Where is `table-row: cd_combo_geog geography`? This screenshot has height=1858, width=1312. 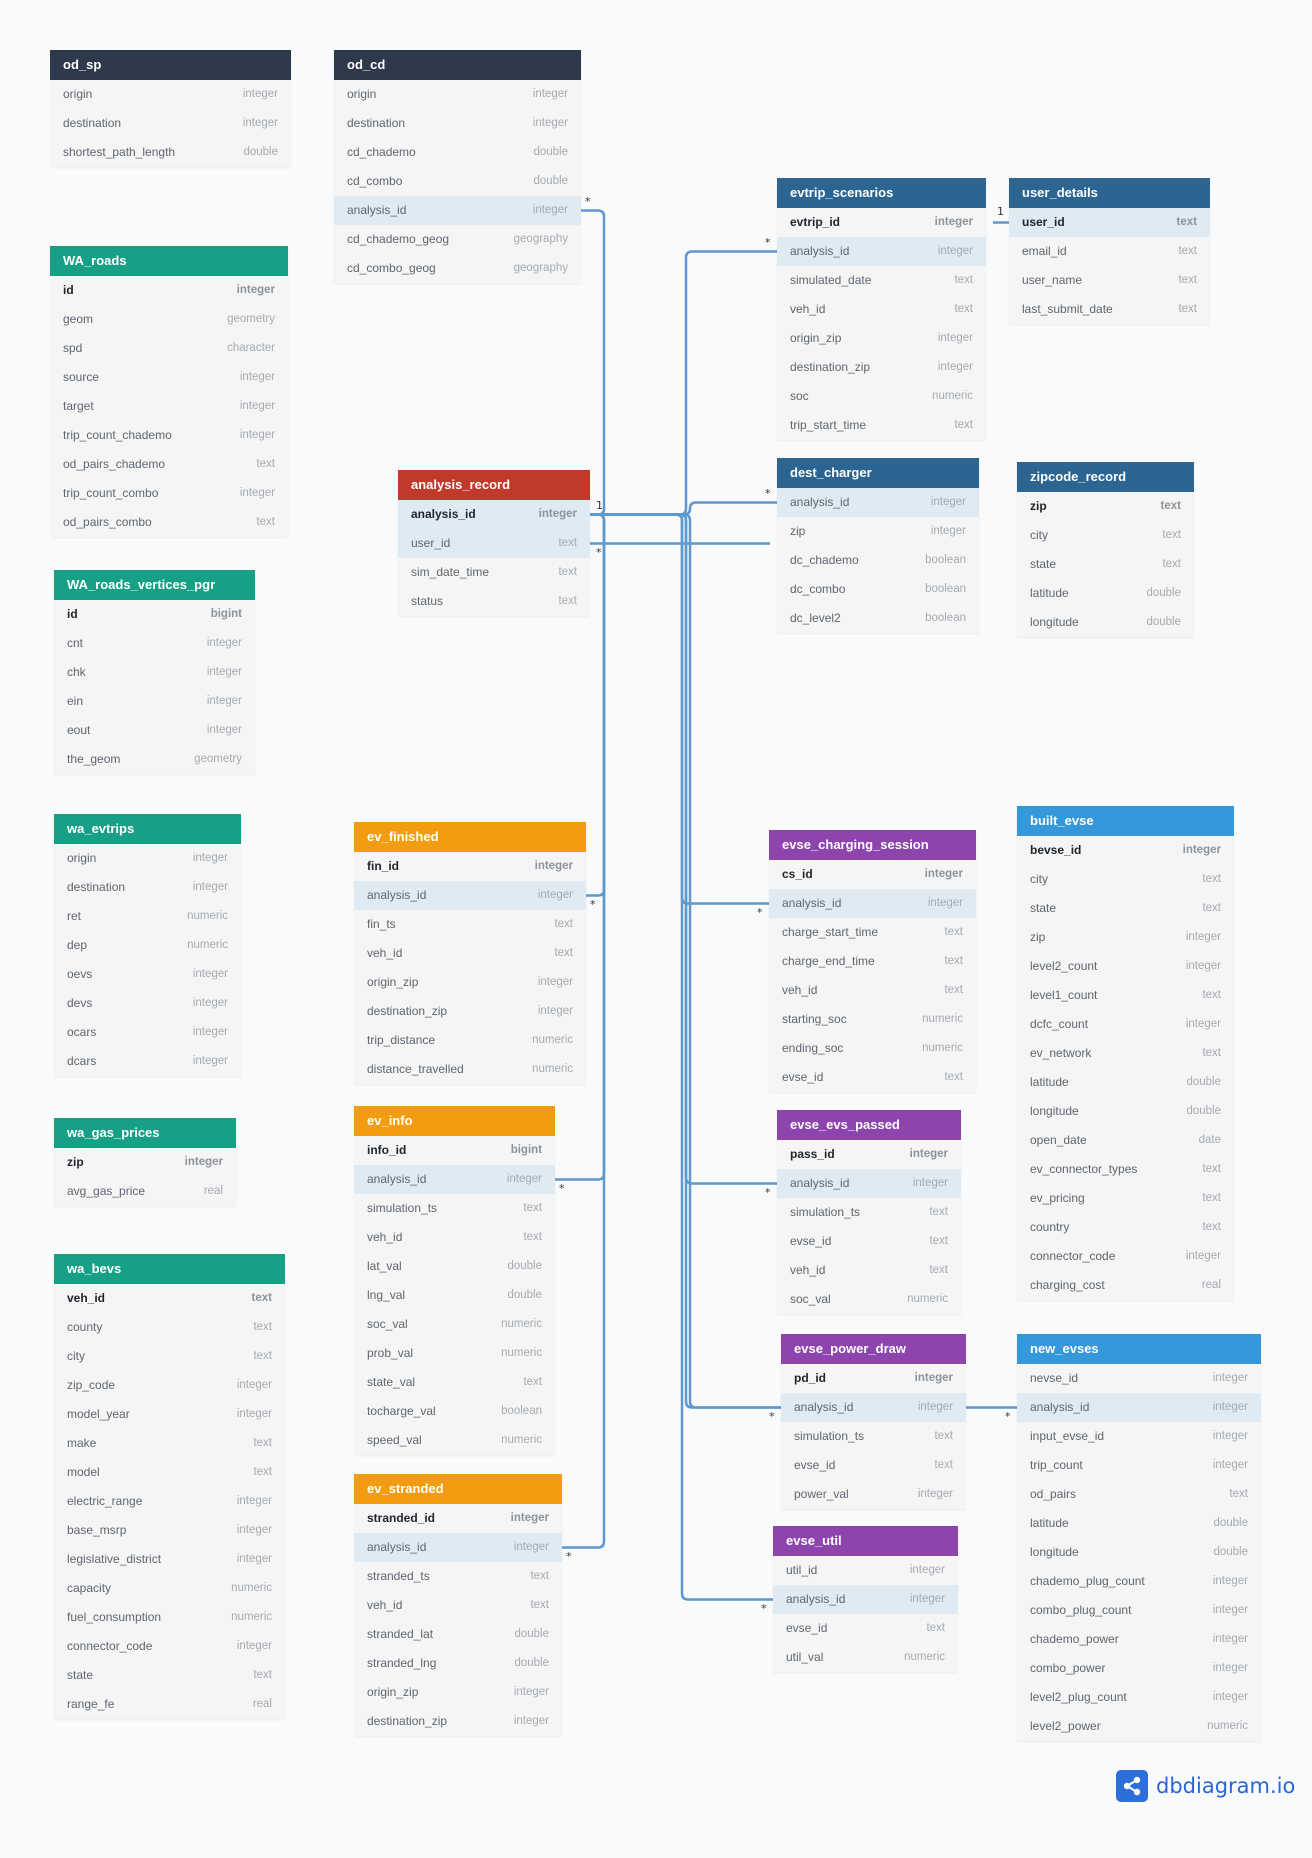 table-row: cd_combo_geog geography is located at coordinates (457, 268).